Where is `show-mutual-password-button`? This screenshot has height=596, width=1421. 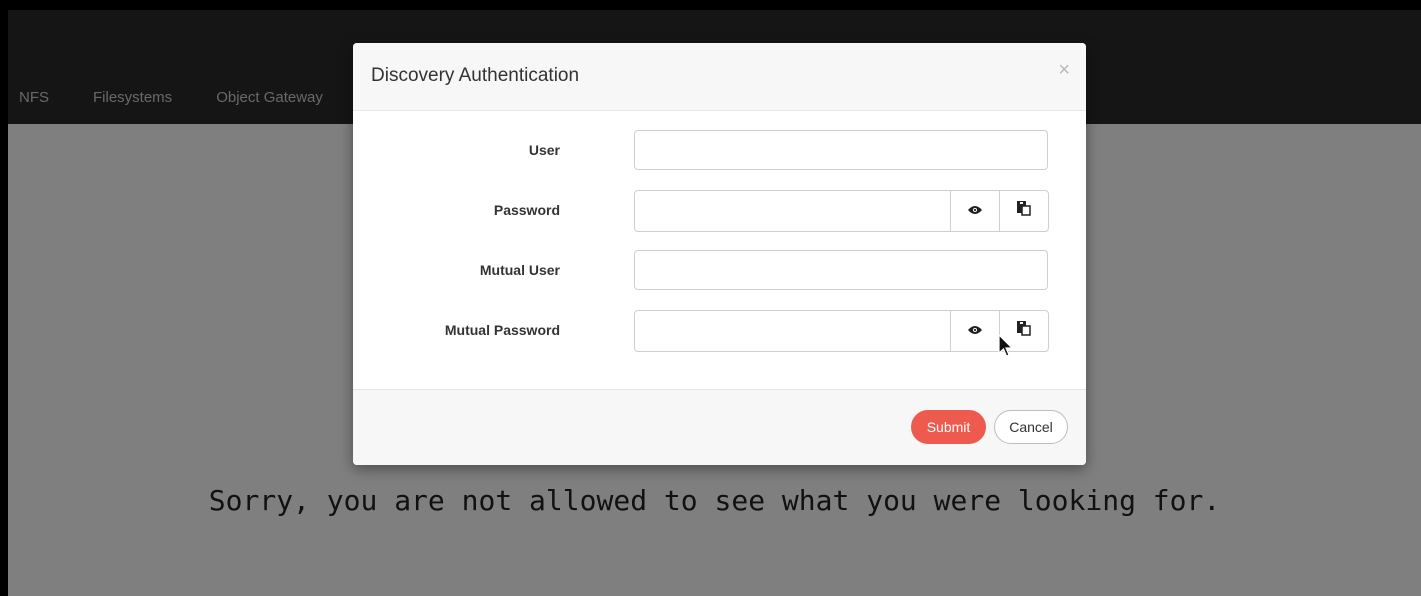
show-mutual-password-button is located at coordinates (975, 331).